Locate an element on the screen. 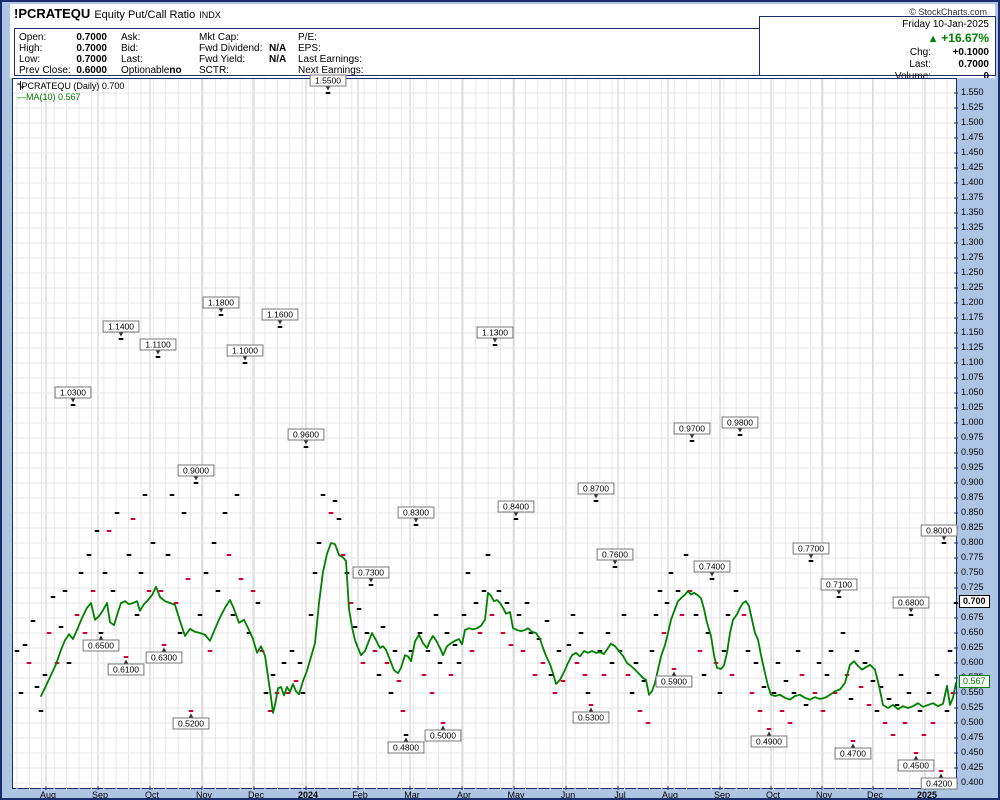 The width and height of the screenshot is (1000, 800). svg-text: 1.1300 is located at coordinates (495, 333).